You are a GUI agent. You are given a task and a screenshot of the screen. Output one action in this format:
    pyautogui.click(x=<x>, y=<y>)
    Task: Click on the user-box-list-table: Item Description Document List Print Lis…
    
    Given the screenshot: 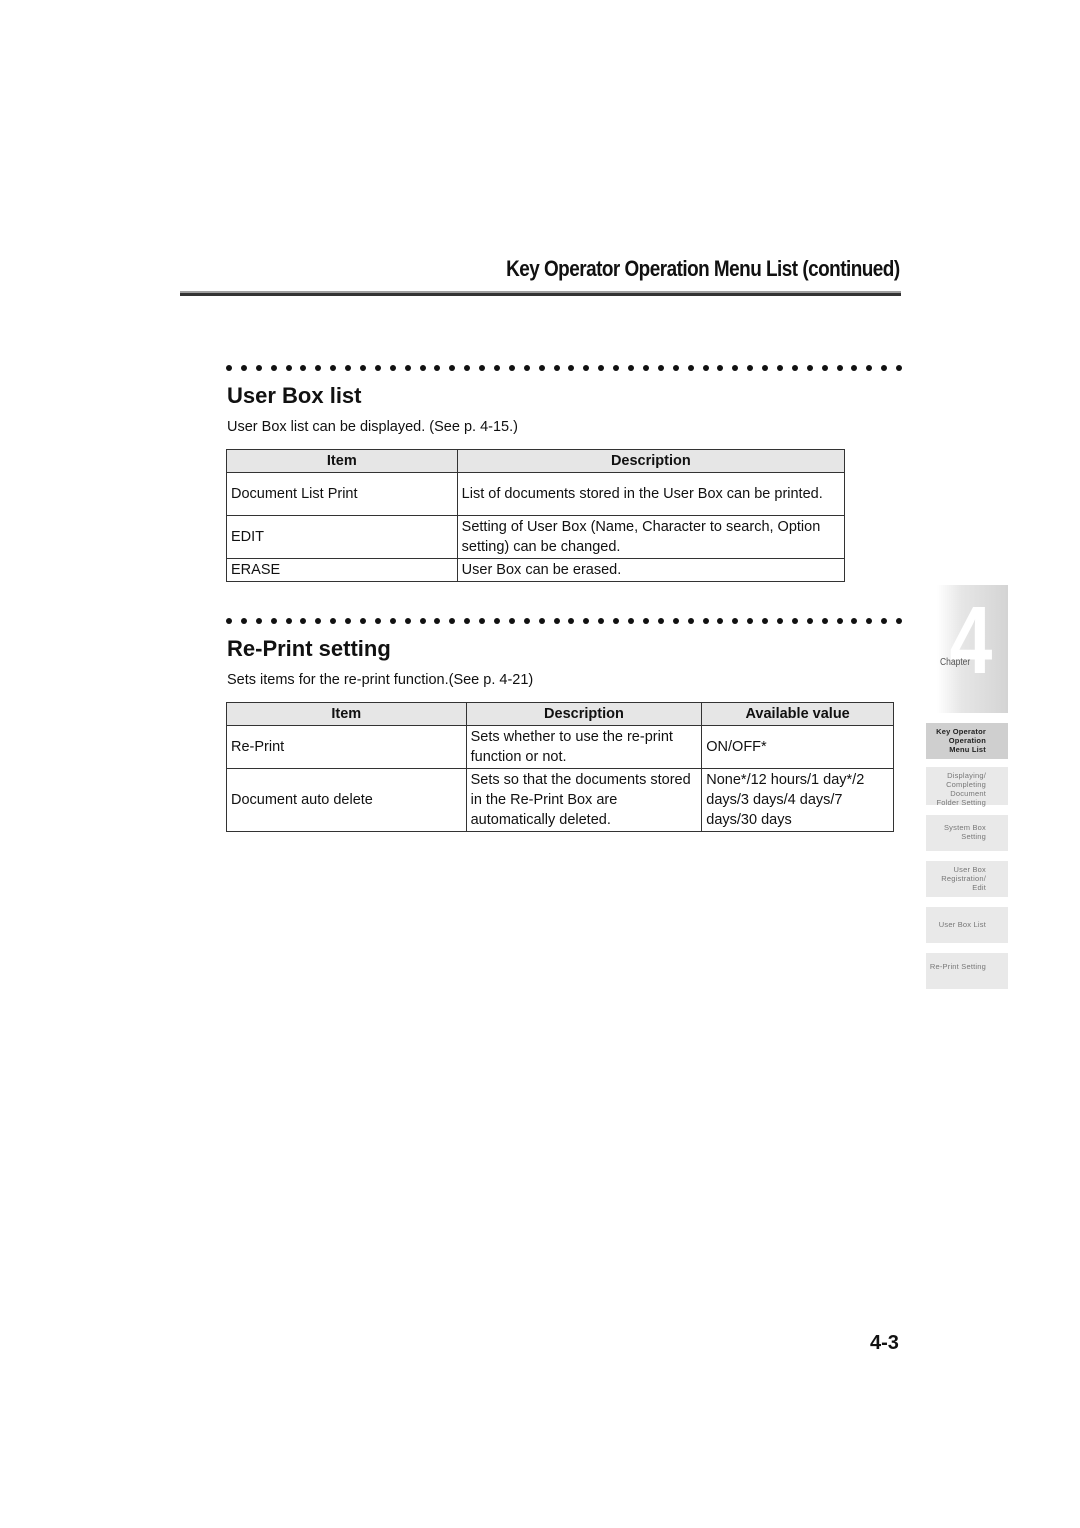 What is the action you would take?
    pyautogui.click(x=536, y=515)
    